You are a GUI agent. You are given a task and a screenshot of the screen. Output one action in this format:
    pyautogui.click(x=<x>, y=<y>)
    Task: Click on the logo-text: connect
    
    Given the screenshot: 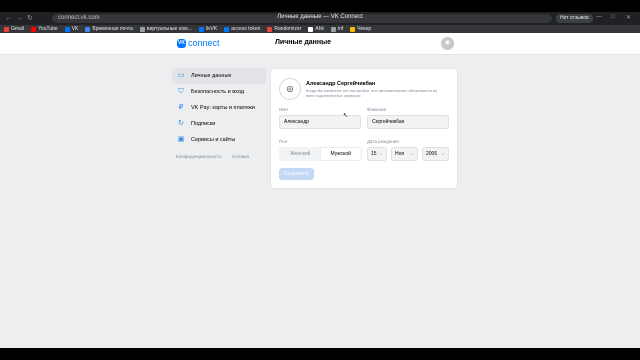 What is the action you would take?
    pyautogui.click(x=204, y=43)
    